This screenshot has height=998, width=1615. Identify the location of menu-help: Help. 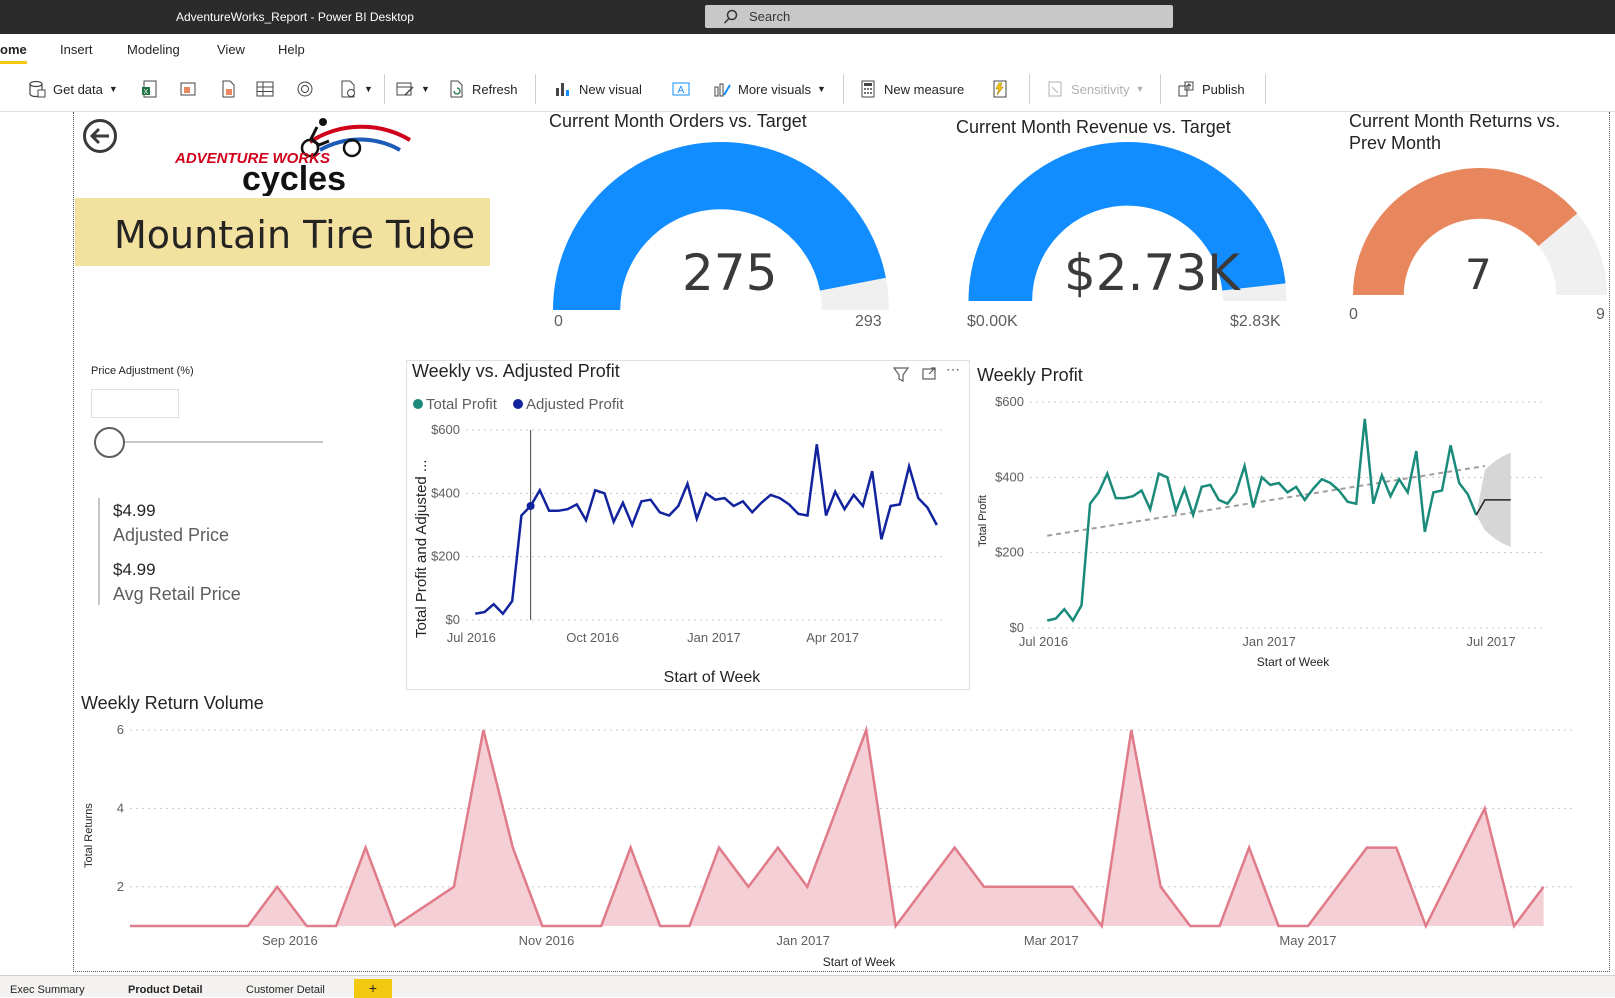
(291, 49).